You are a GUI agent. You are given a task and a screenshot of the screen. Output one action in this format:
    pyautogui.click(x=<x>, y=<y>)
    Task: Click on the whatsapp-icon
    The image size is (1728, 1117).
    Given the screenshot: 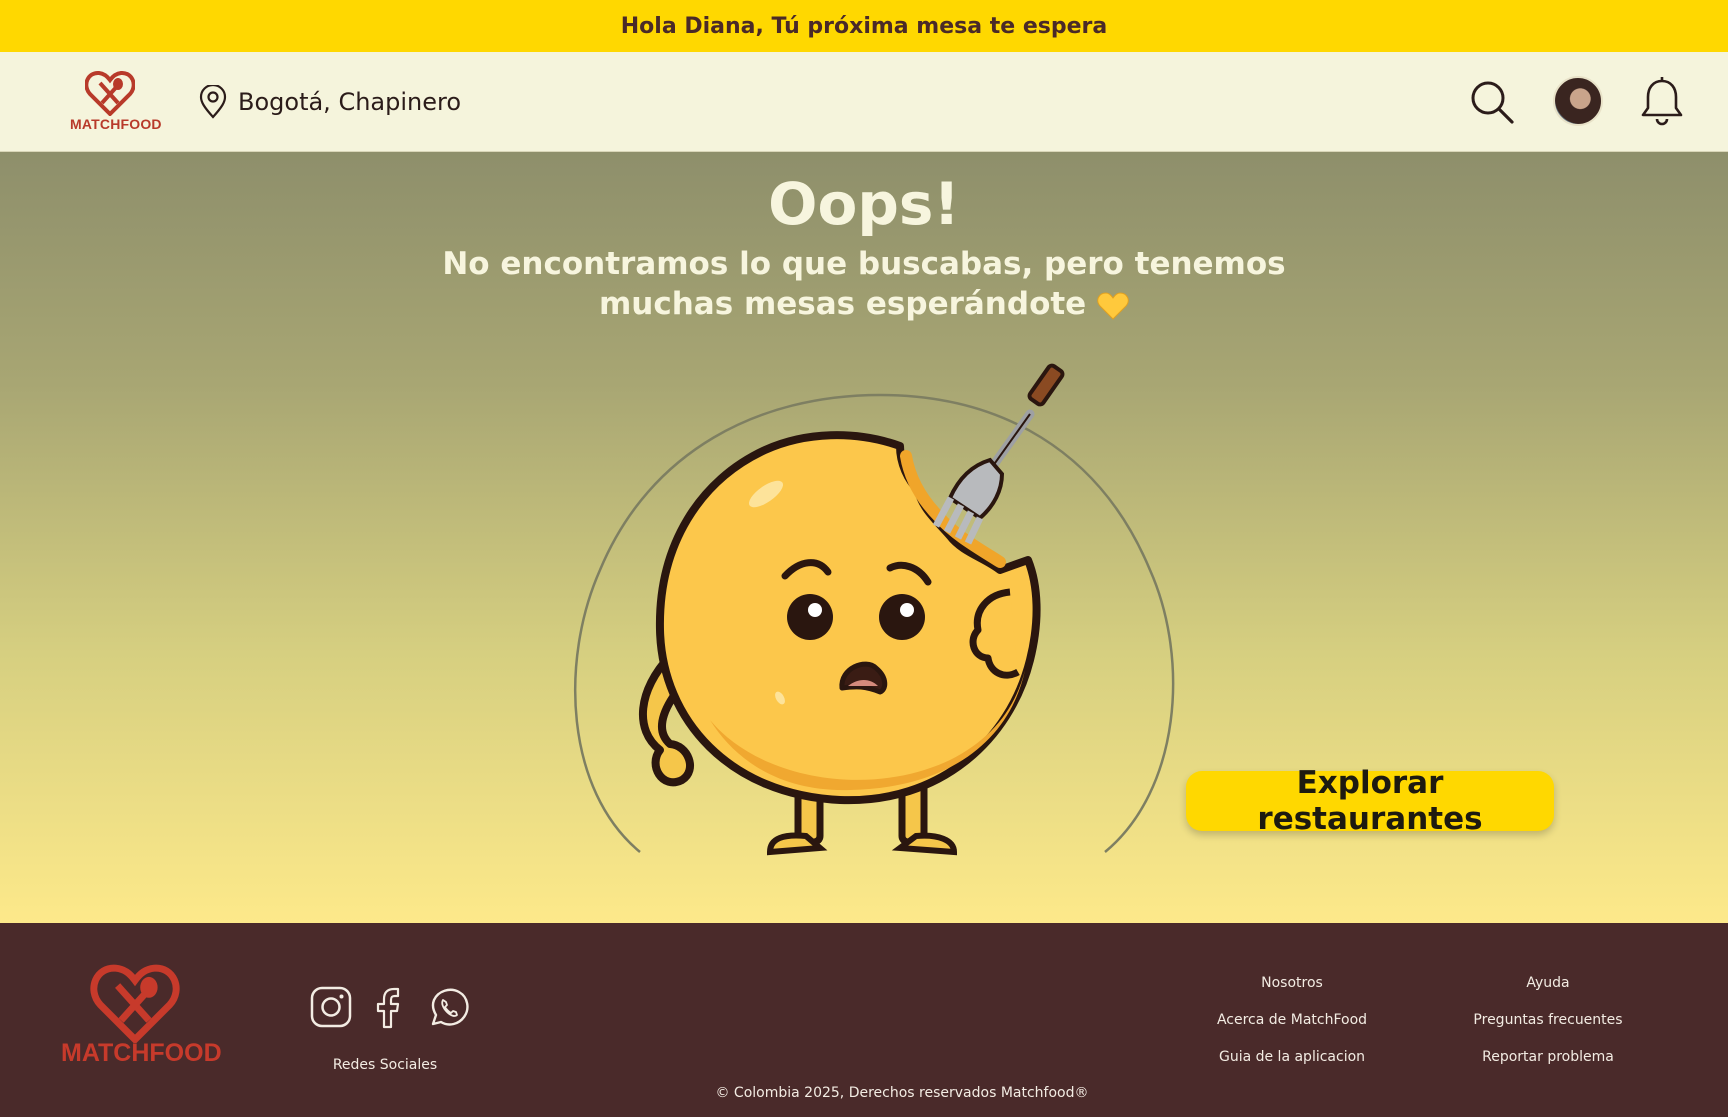 What is the action you would take?
    pyautogui.click(x=449, y=1007)
    